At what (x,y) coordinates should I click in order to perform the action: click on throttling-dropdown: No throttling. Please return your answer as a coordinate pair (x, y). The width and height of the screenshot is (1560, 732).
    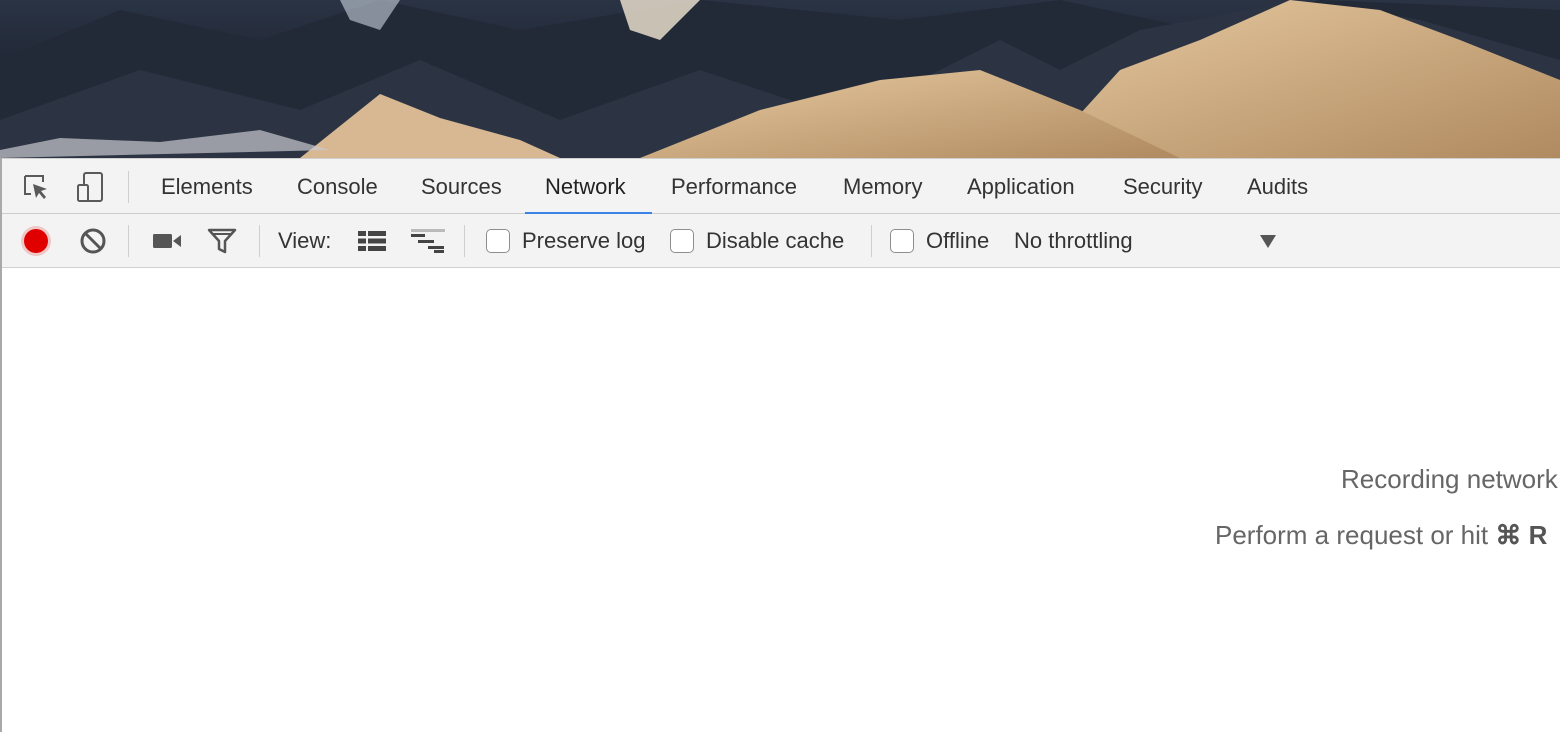
    Looking at the image, I should click on (1154, 241).